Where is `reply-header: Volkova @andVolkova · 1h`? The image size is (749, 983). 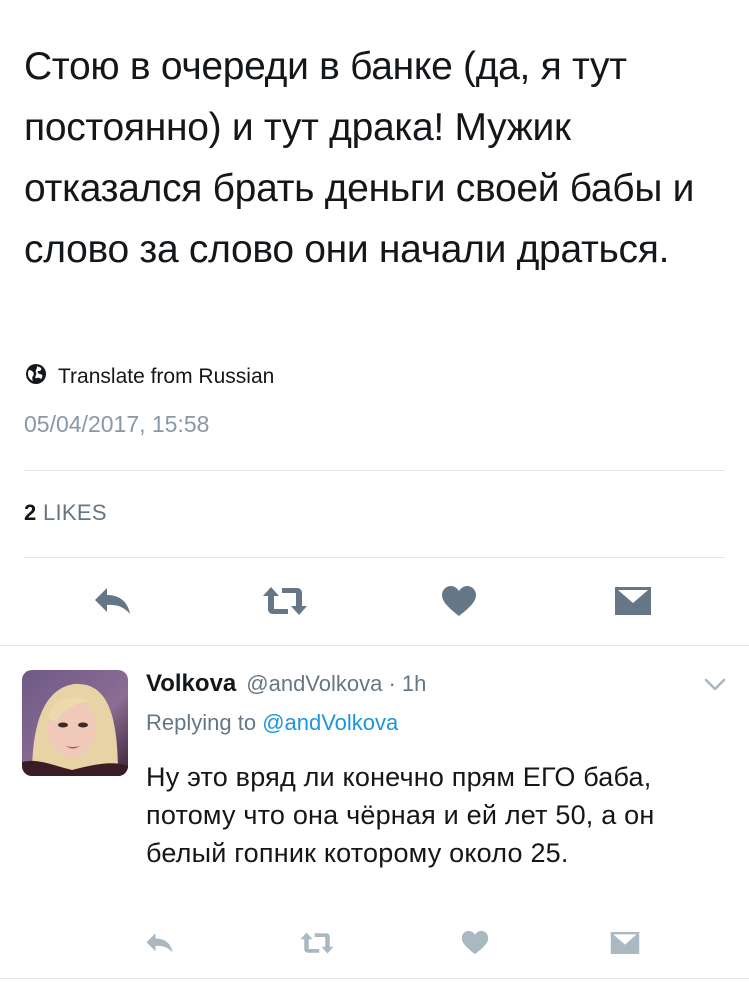
reply-header: Volkova @andVolkova · 1h is located at coordinates (286, 684).